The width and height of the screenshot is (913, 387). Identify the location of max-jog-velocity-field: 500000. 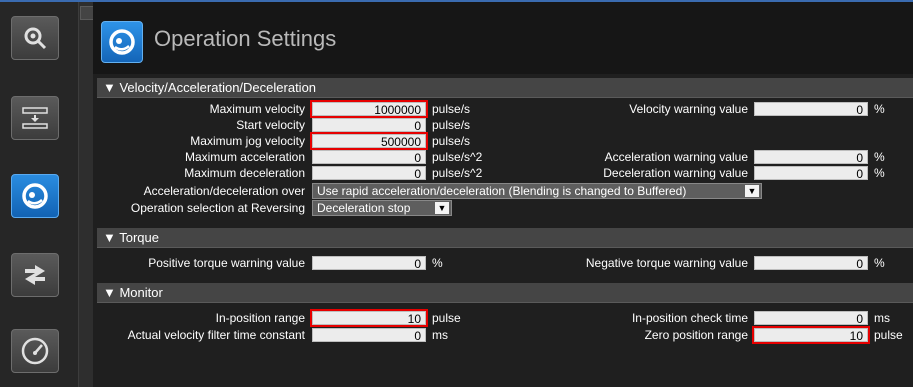
(369, 141).